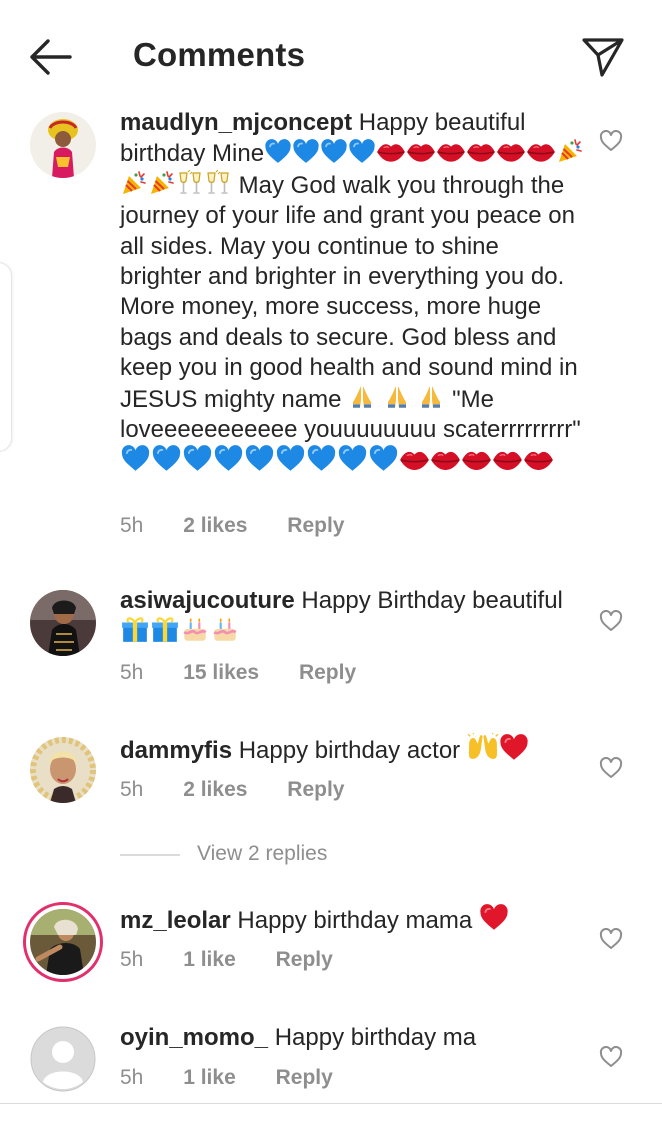 This screenshot has height=1121, width=662. Describe the element at coordinates (219, 54) in the screenshot. I see `page-title: Comments` at that location.